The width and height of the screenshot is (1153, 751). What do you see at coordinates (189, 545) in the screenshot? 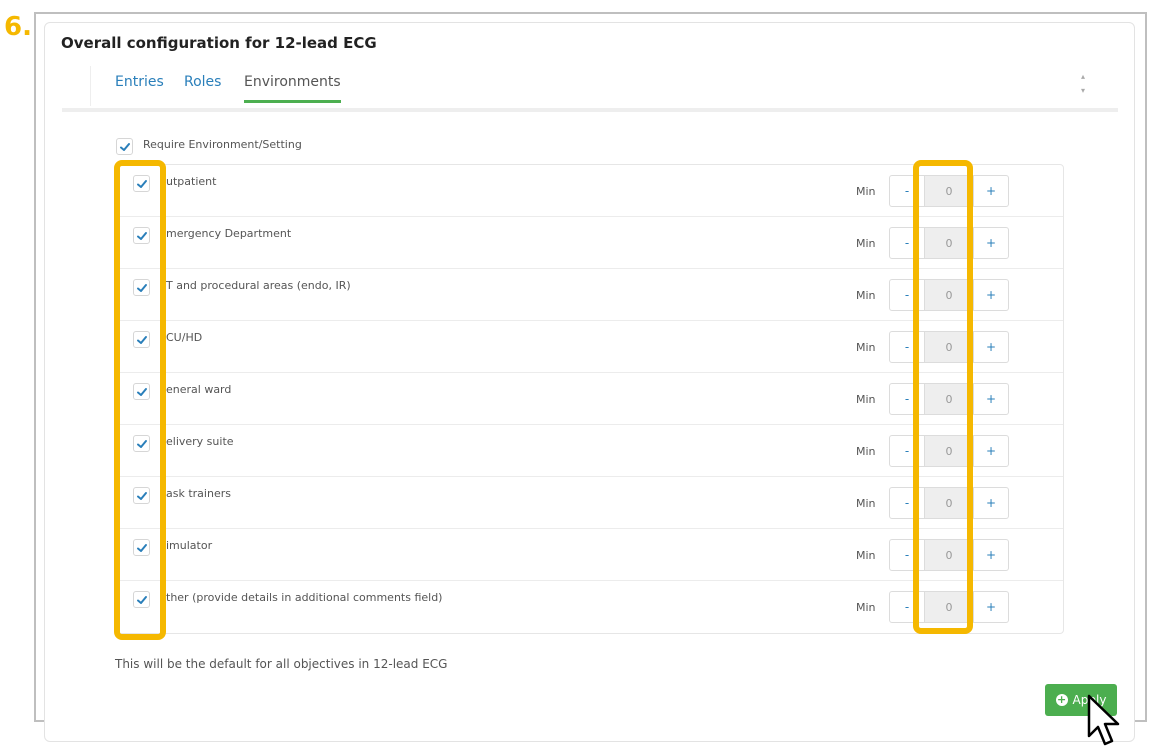
I see `environment-label: imulator` at bounding box center [189, 545].